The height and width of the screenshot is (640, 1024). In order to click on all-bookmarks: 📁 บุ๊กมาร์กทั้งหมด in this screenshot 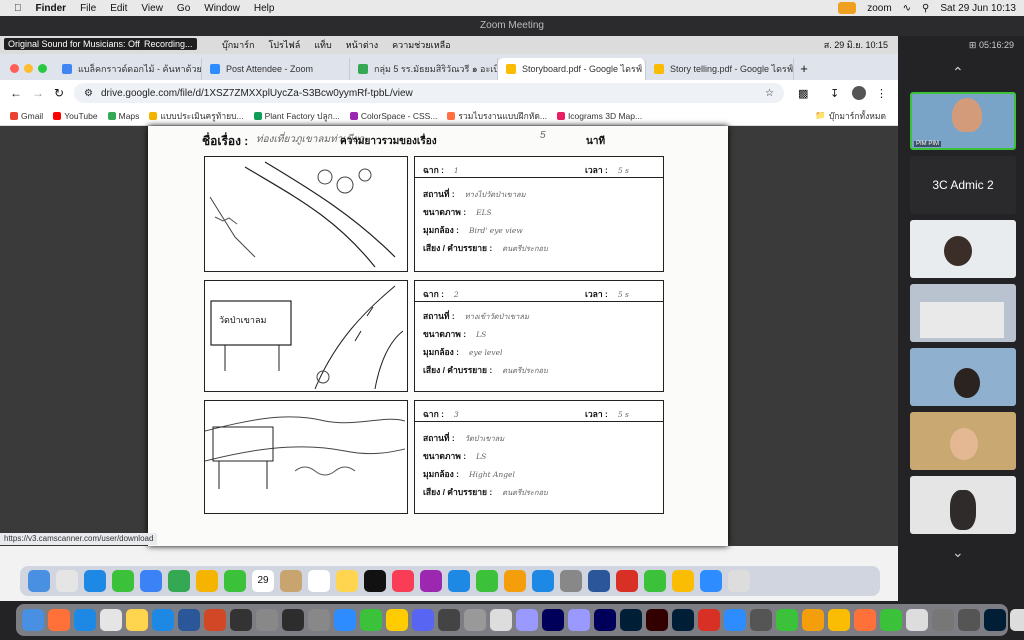, I will do `click(850, 116)`.